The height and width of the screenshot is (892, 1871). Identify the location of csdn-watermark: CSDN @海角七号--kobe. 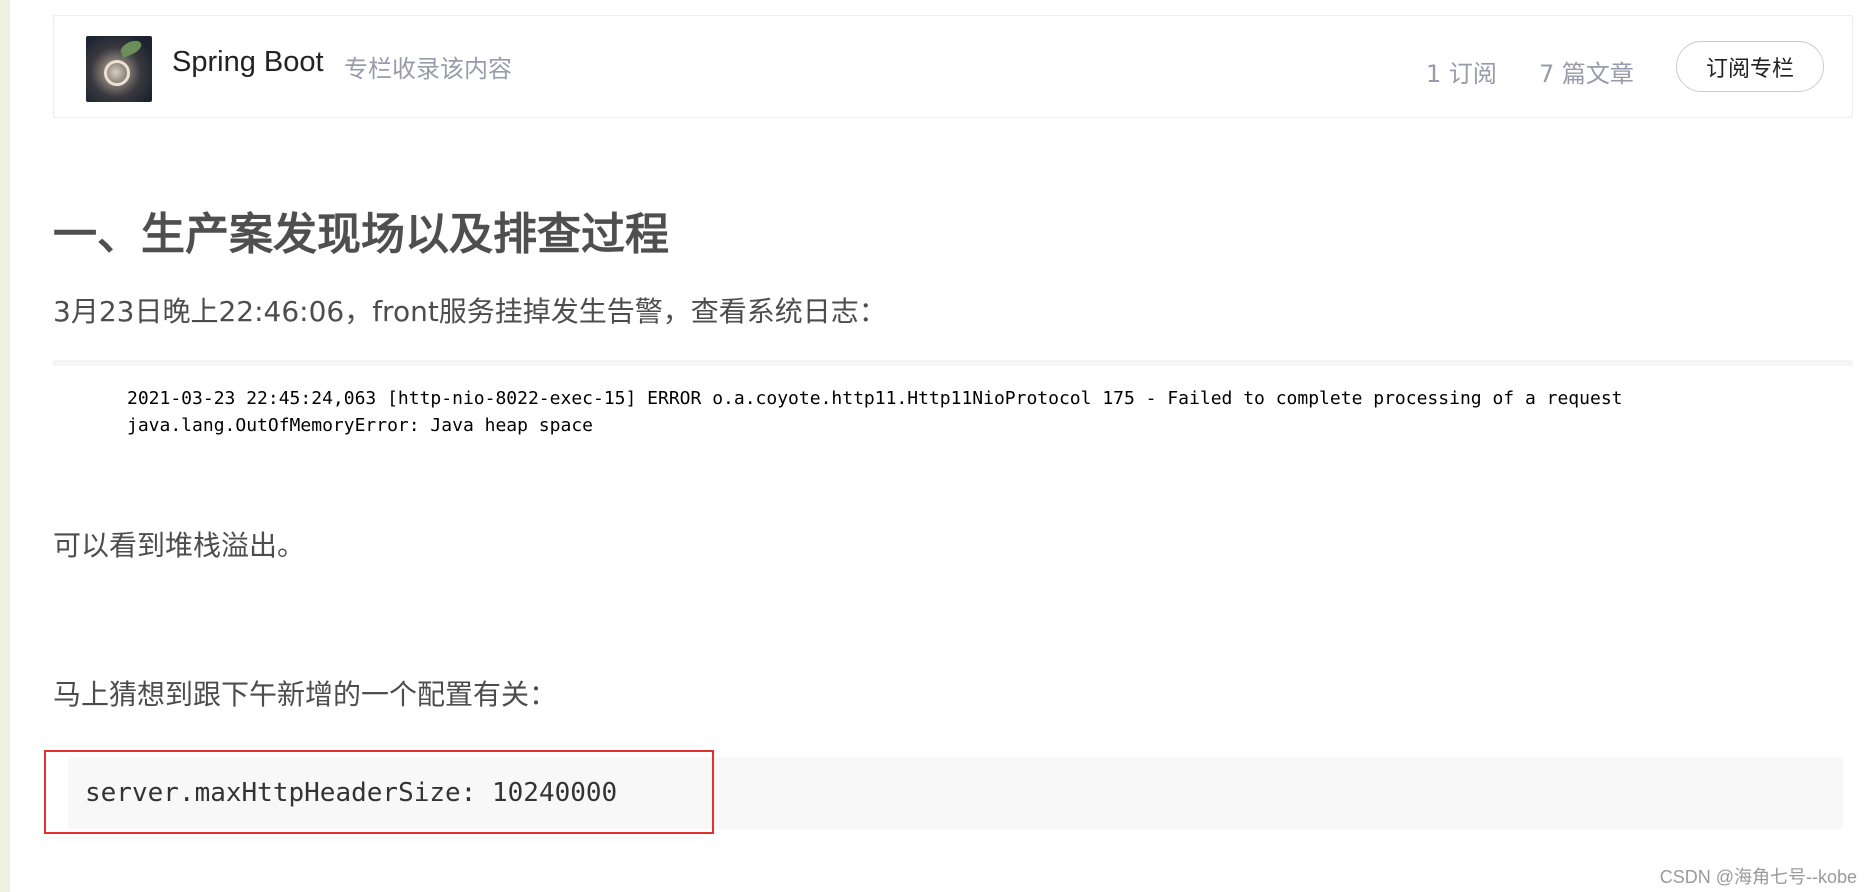
(1758, 877).